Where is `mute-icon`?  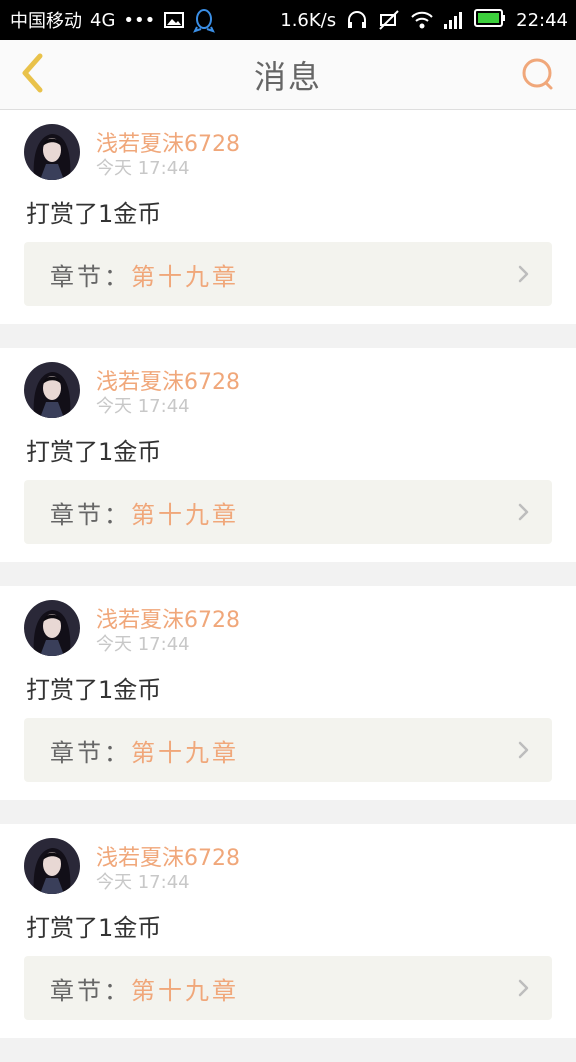
mute-icon is located at coordinates (389, 20).